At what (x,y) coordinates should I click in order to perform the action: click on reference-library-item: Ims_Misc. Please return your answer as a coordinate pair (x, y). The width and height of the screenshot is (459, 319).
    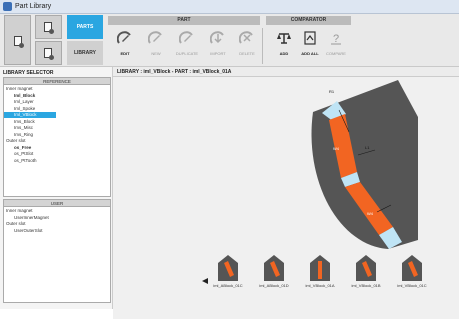
    Looking at the image, I should click on (18, 128).